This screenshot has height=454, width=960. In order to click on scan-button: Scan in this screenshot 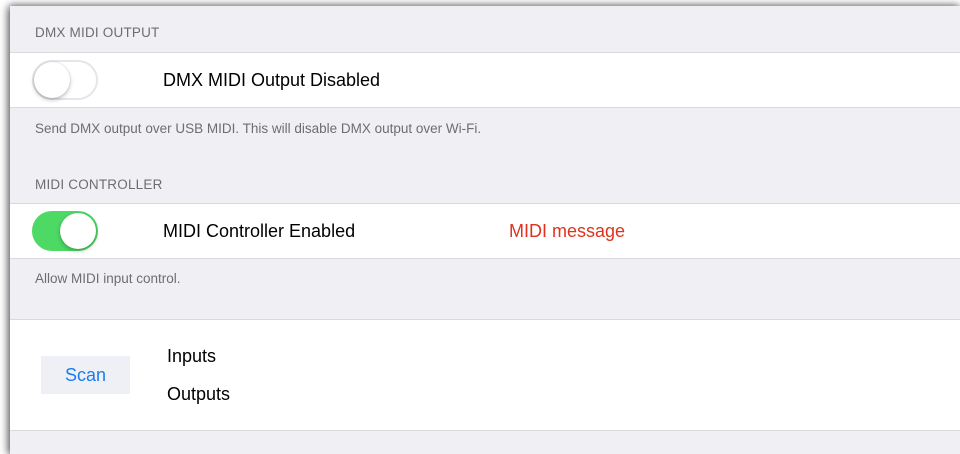, I will do `click(85, 375)`.